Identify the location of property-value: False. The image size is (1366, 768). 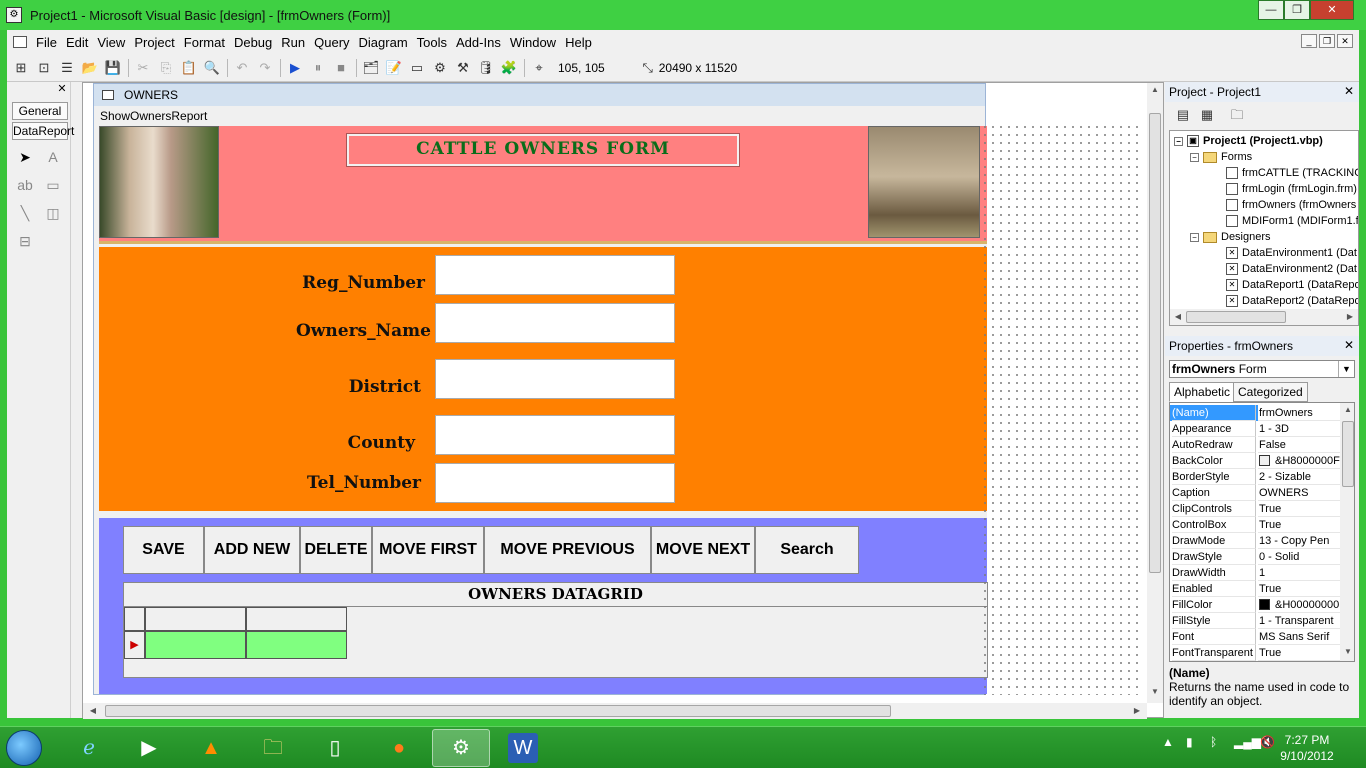
(1299, 445).